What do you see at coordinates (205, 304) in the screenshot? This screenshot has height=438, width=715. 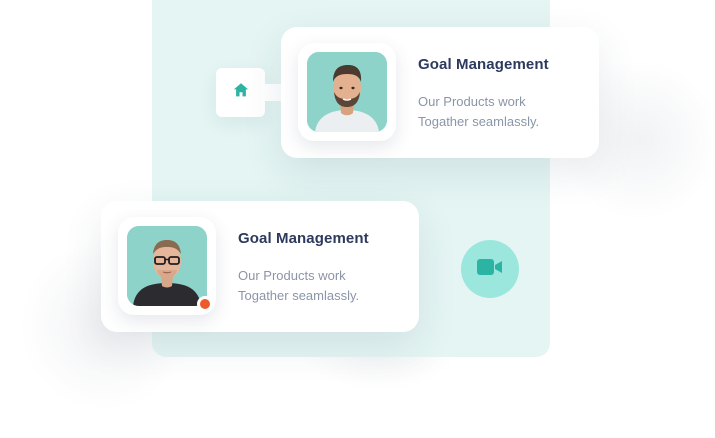 I see `status-dot` at bounding box center [205, 304].